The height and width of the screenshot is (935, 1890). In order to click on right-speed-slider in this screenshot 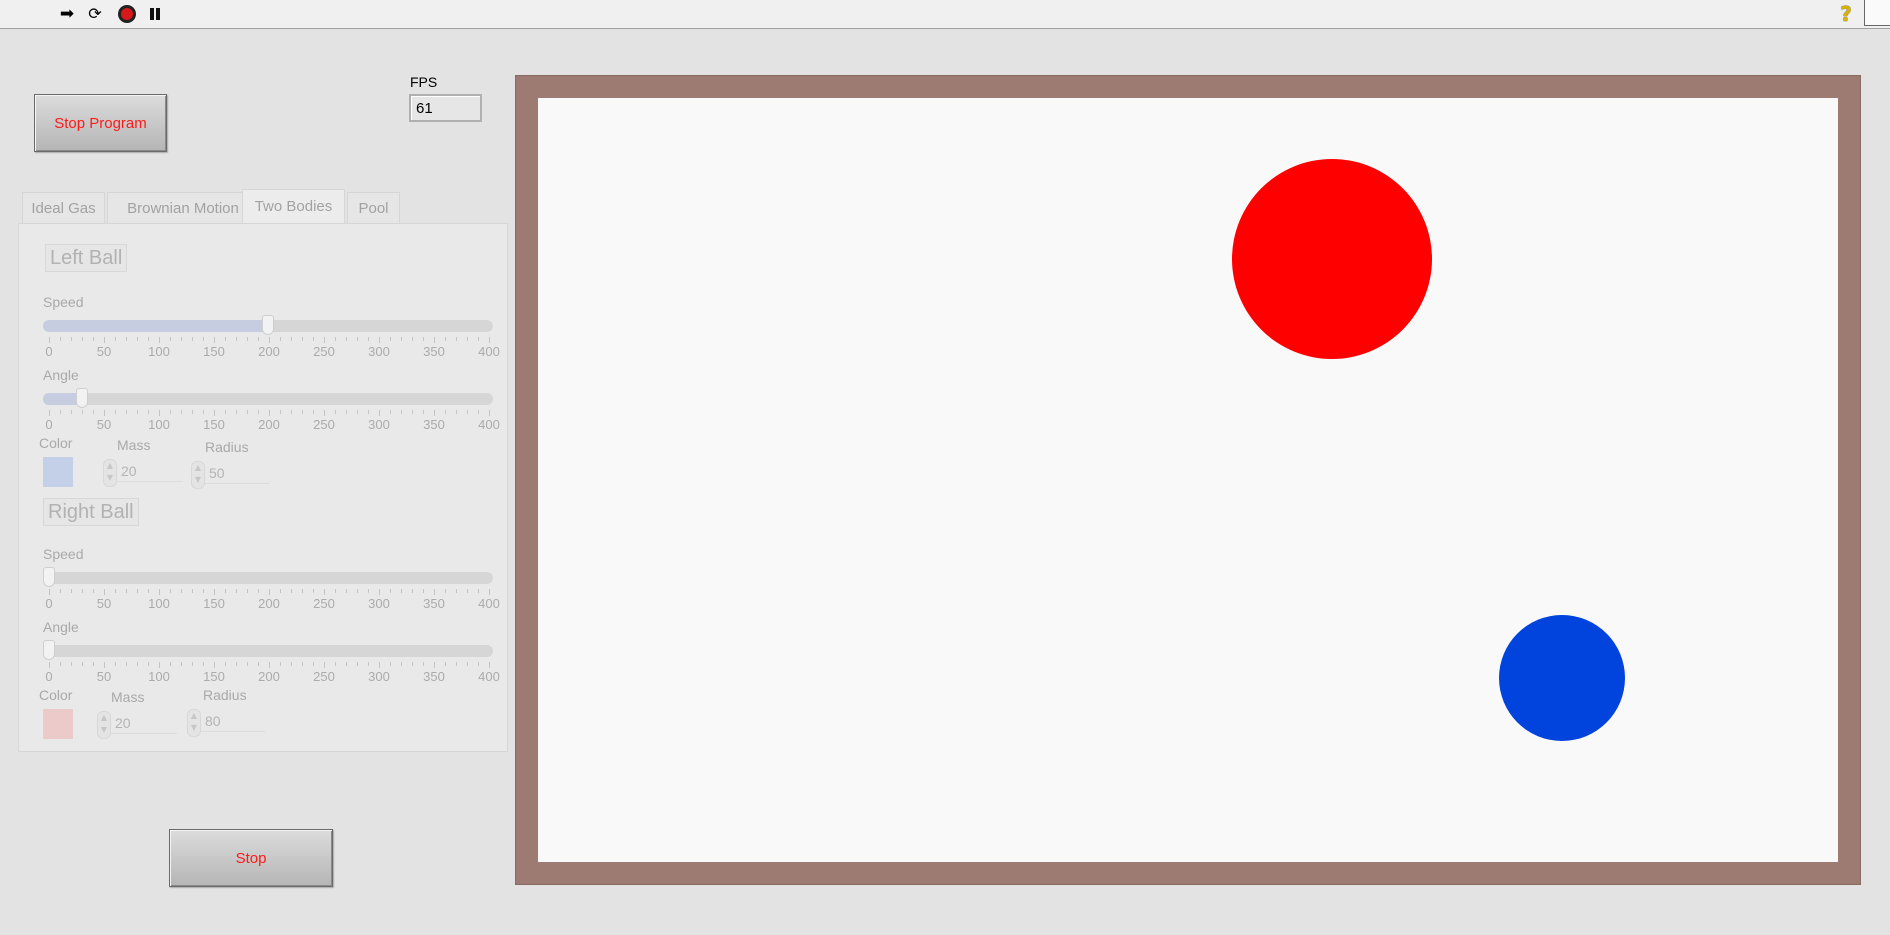, I will do `click(268, 577)`.